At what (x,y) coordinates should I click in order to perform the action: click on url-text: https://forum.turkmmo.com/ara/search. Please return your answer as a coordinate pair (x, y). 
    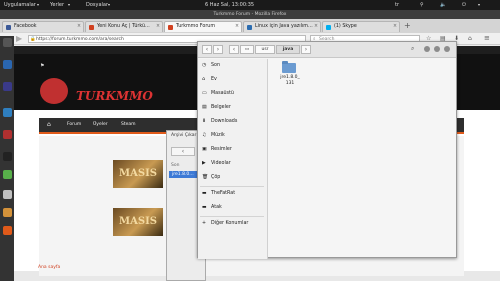
    Looking at the image, I should click on (80, 39).